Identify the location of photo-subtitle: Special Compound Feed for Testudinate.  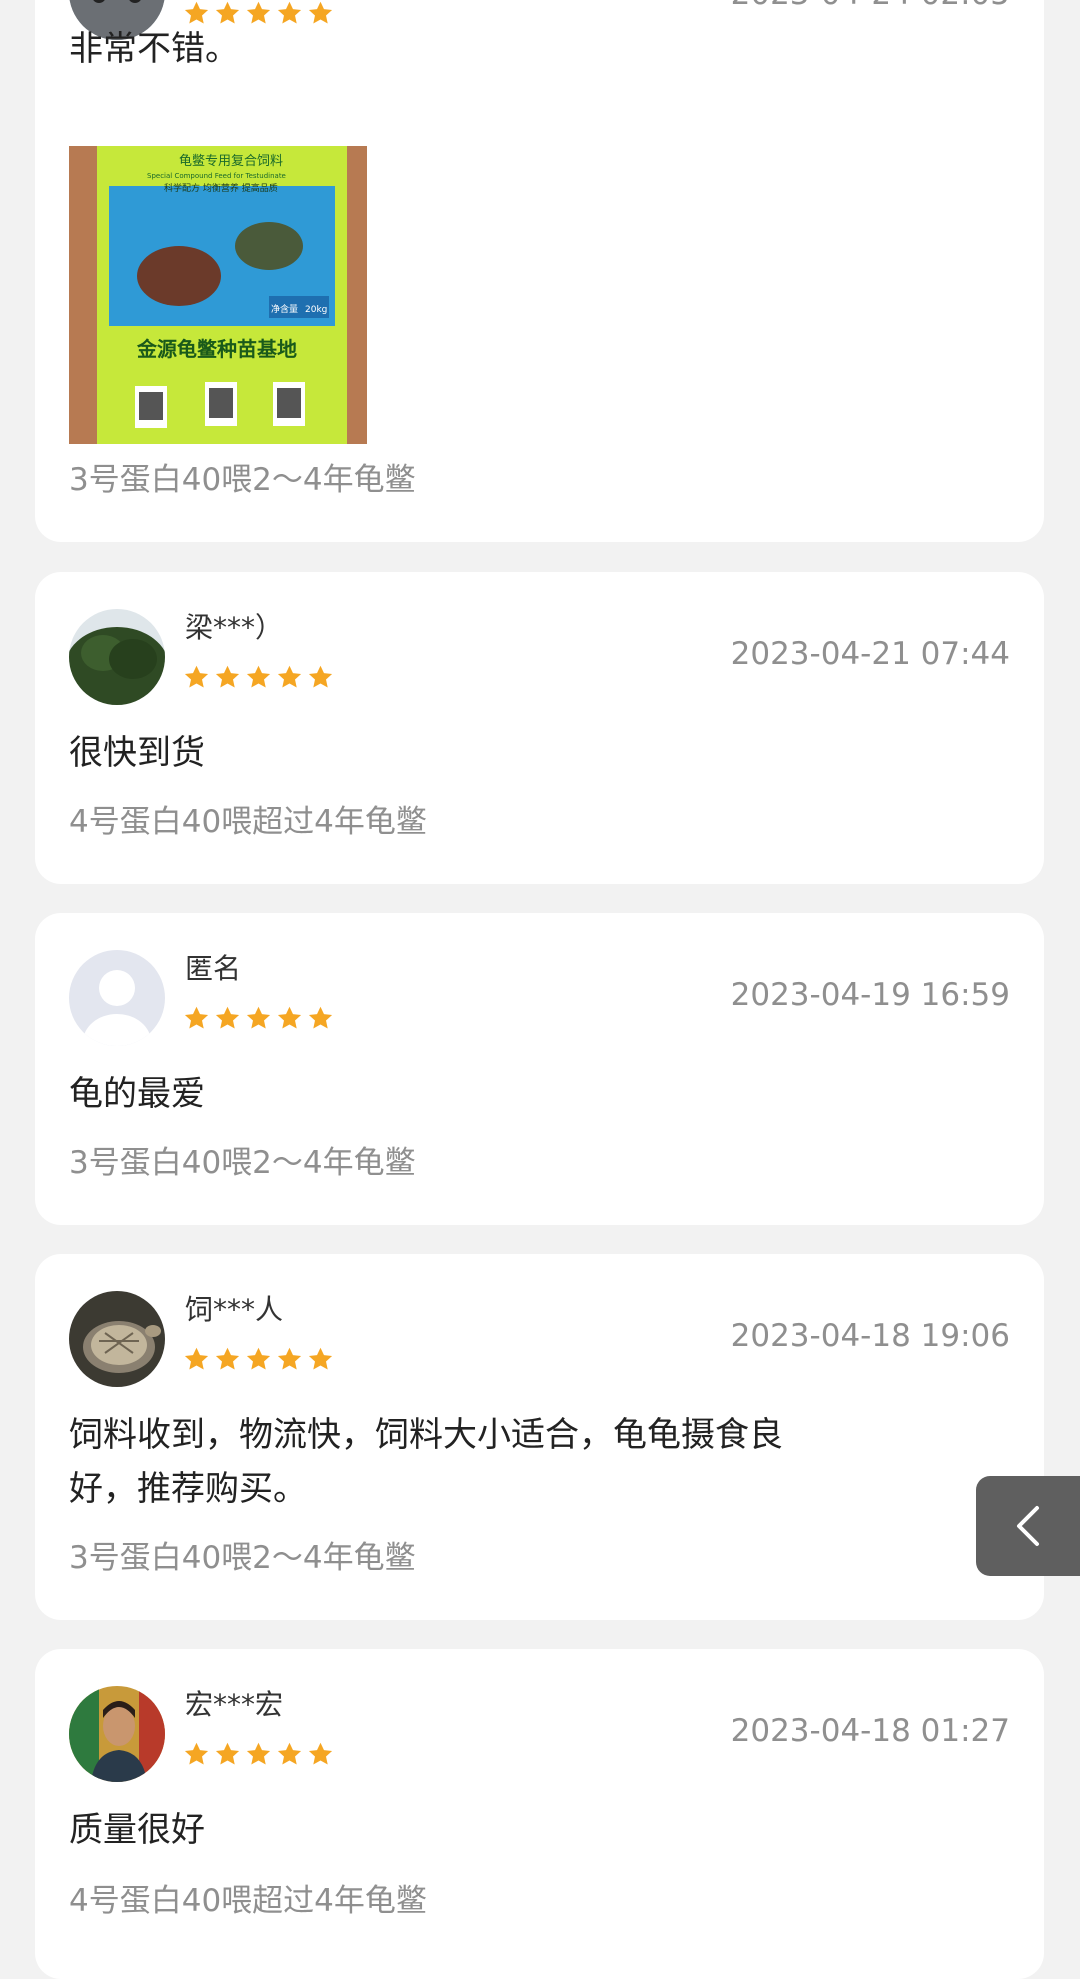
(216, 176).